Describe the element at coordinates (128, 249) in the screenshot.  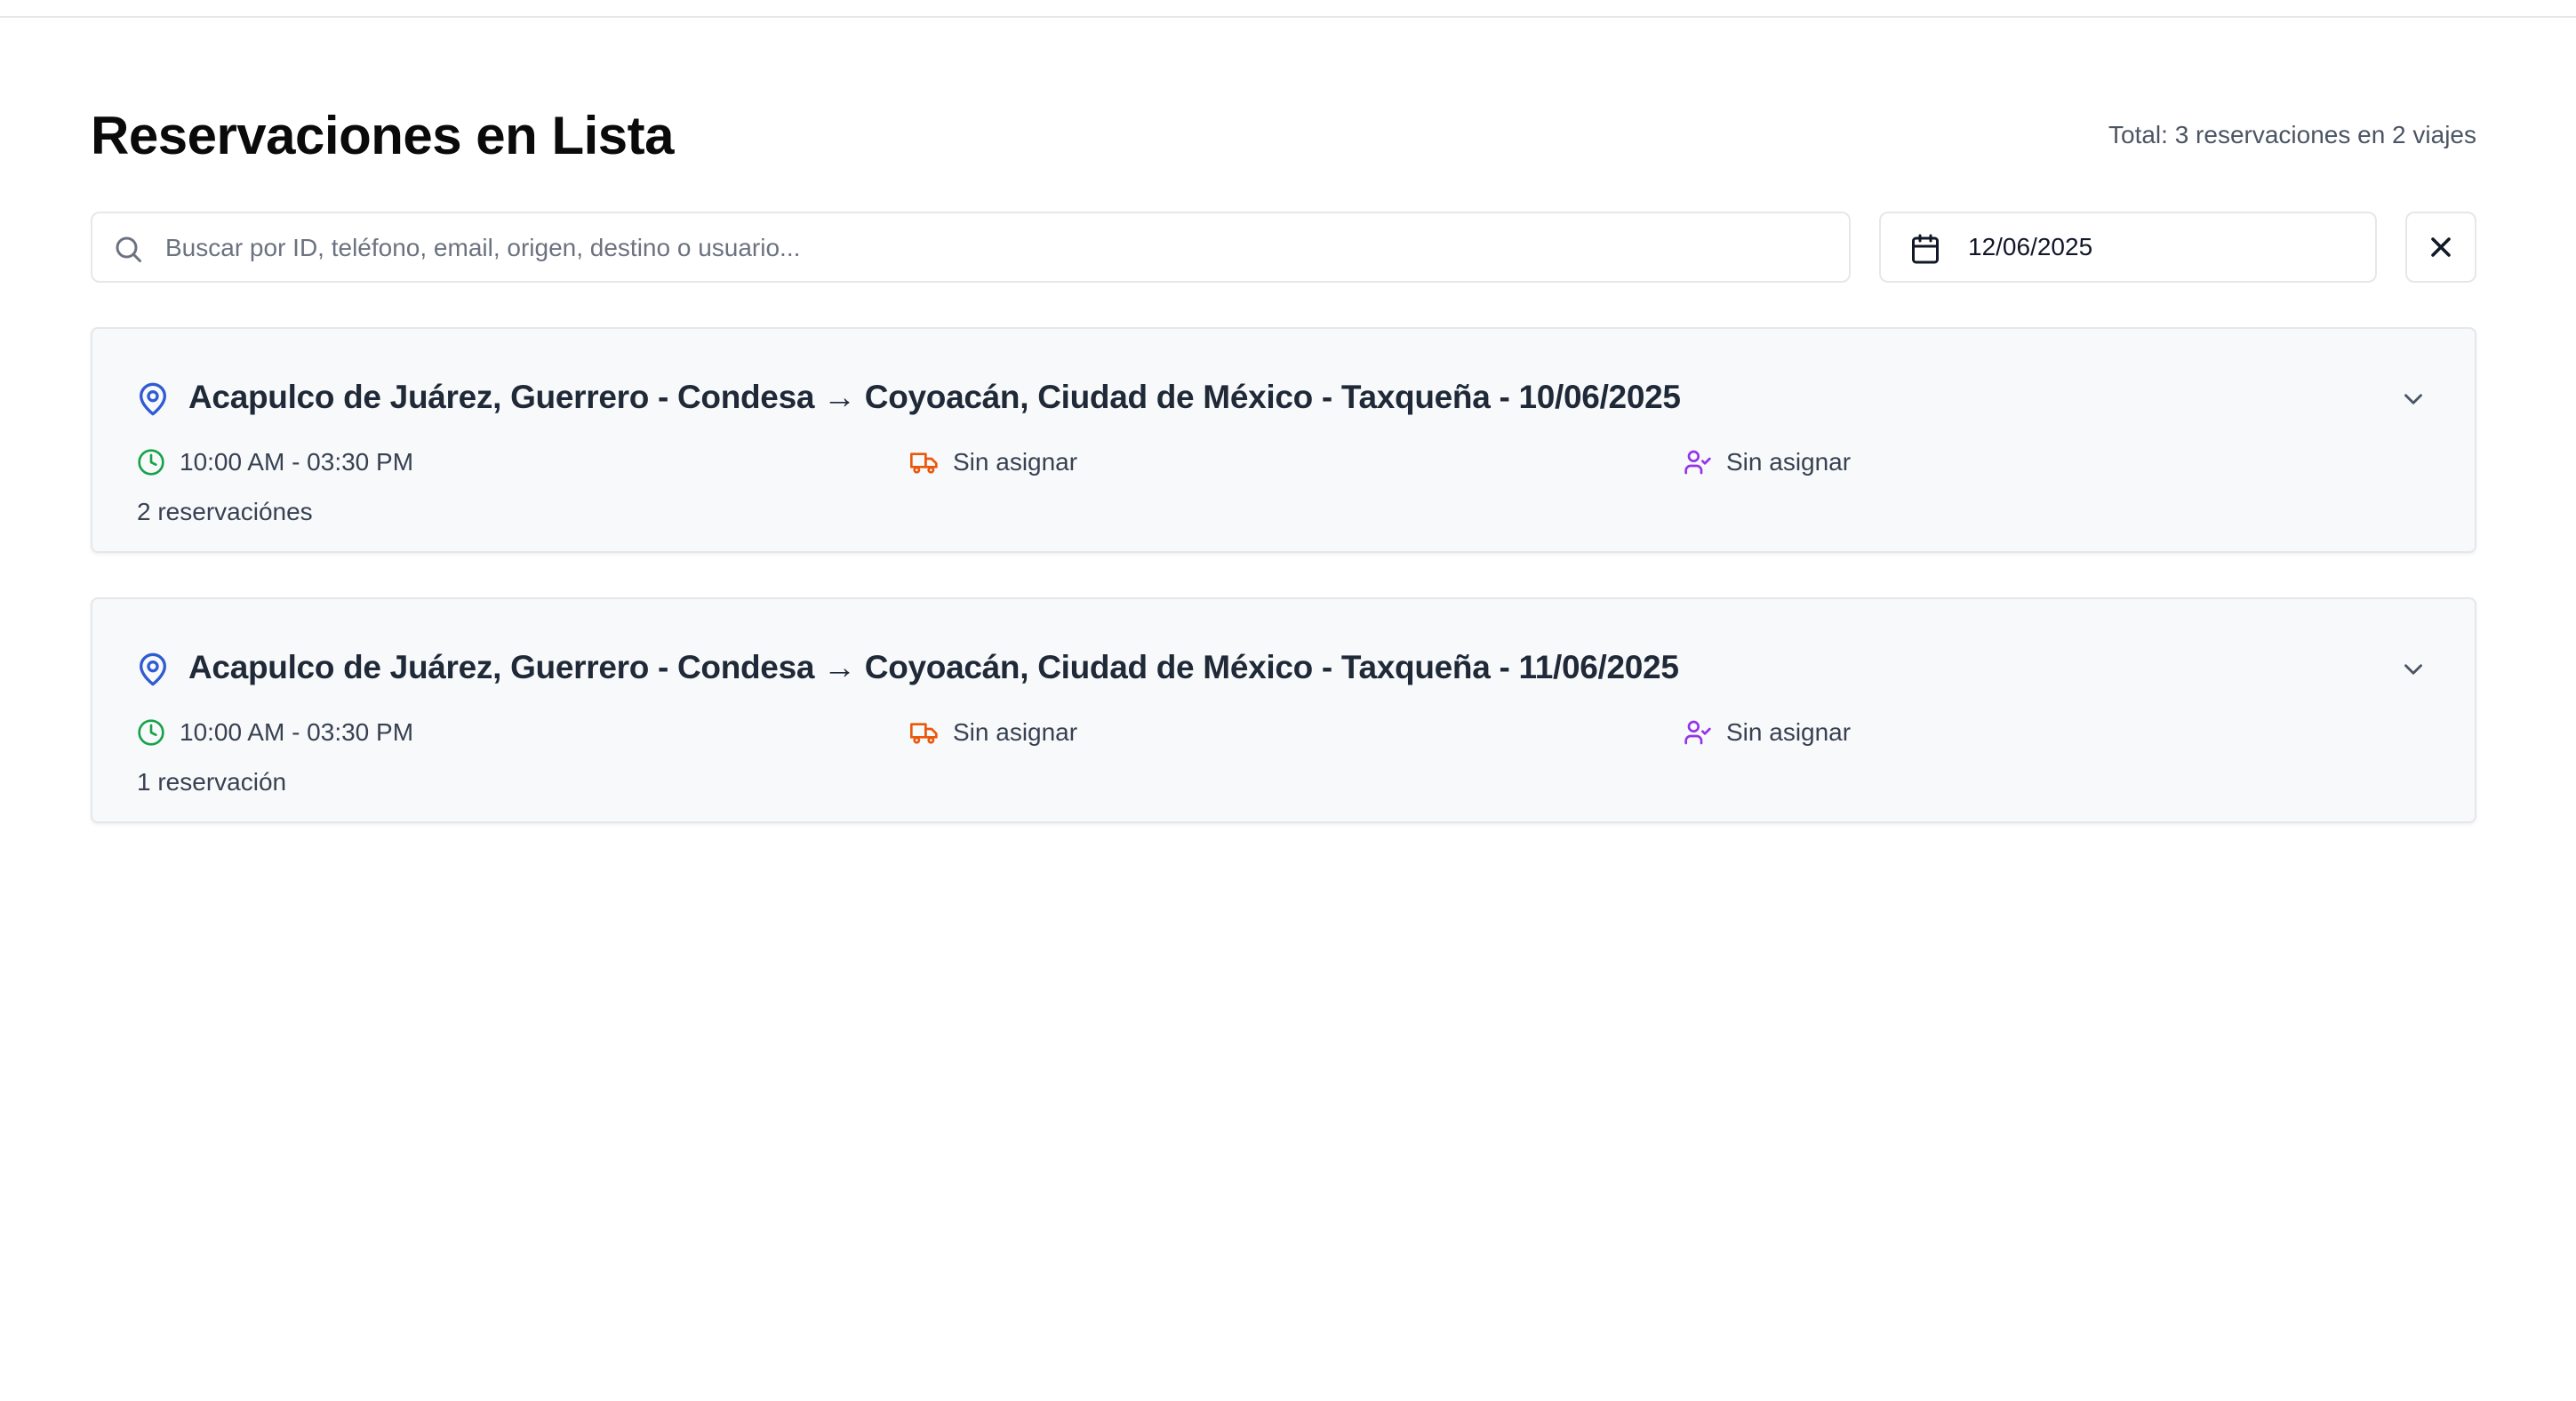
I see `search-icon` at that location.